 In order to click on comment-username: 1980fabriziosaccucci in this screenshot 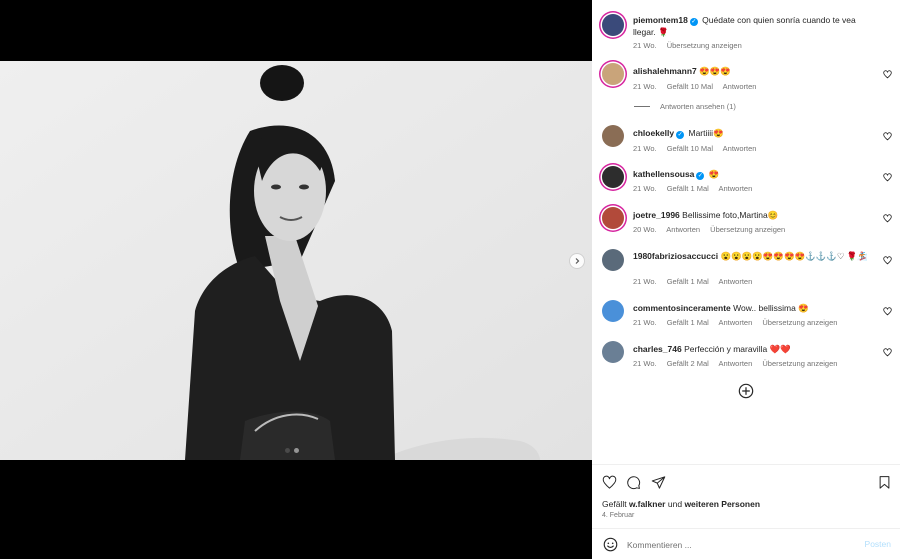, I will do `click(675, 256)`.